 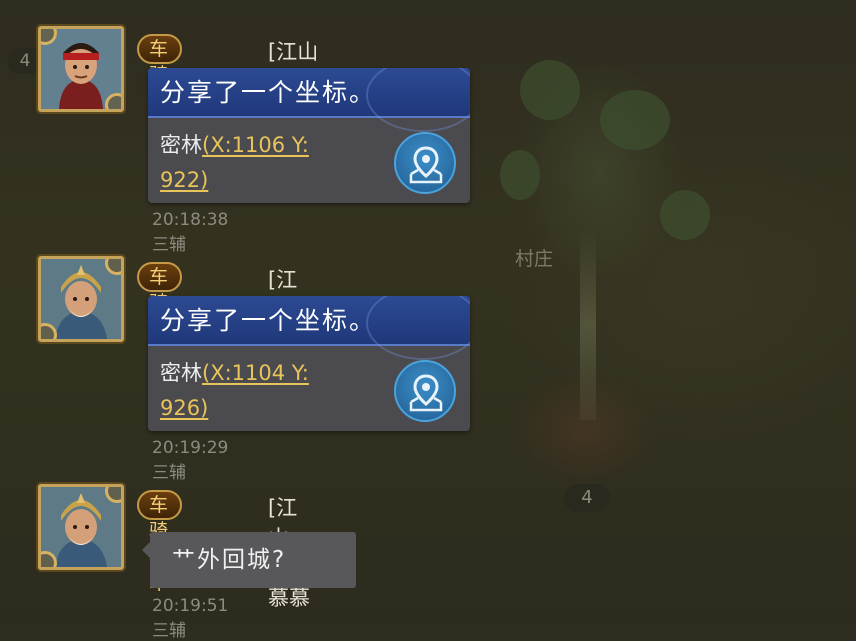 What do you see at coordinates (184, 408) in the screenshot?
I see `coordinate-link-cont: 926)` at bounding box center [184, 408].